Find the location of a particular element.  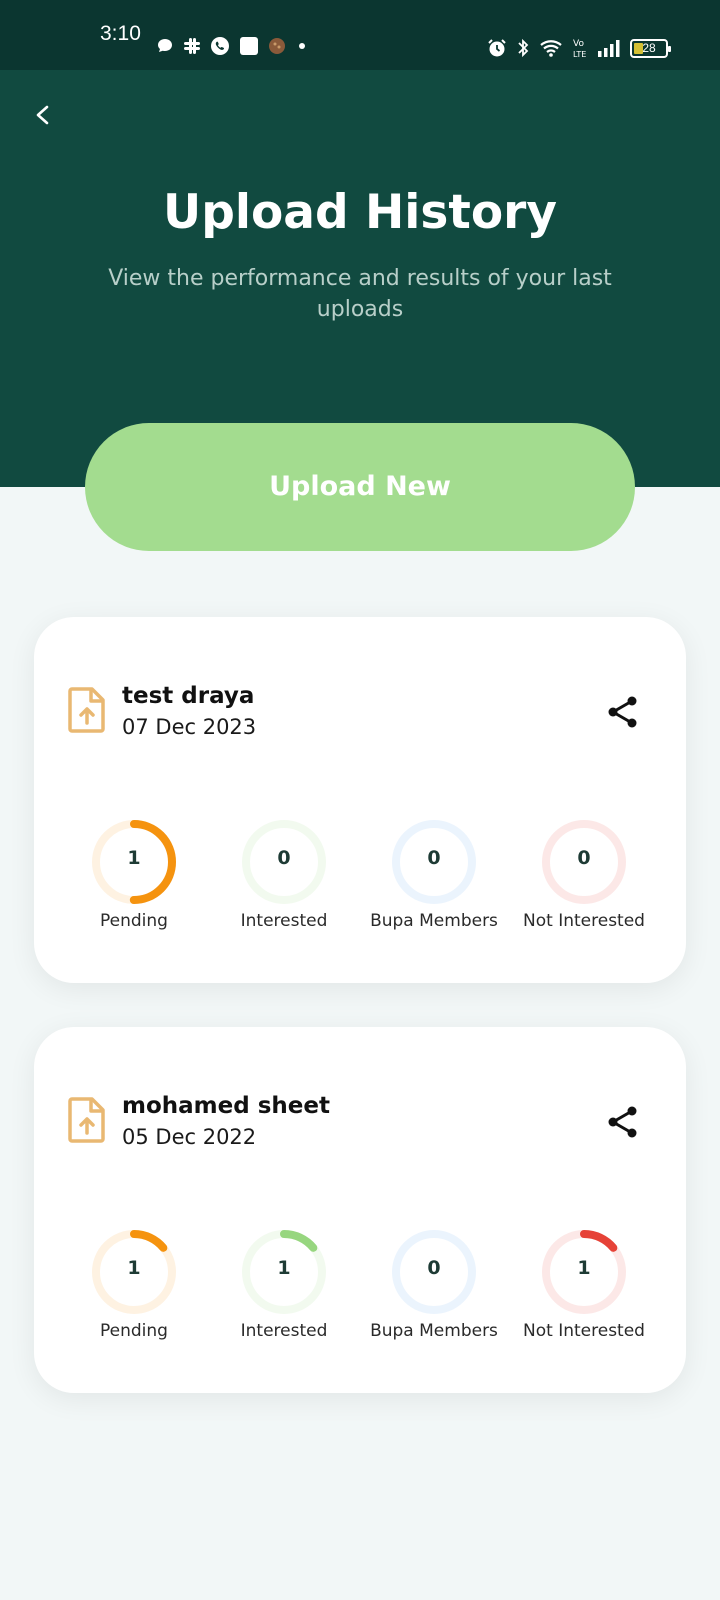

page-title: Upload History is located at coordinates (360, 212).